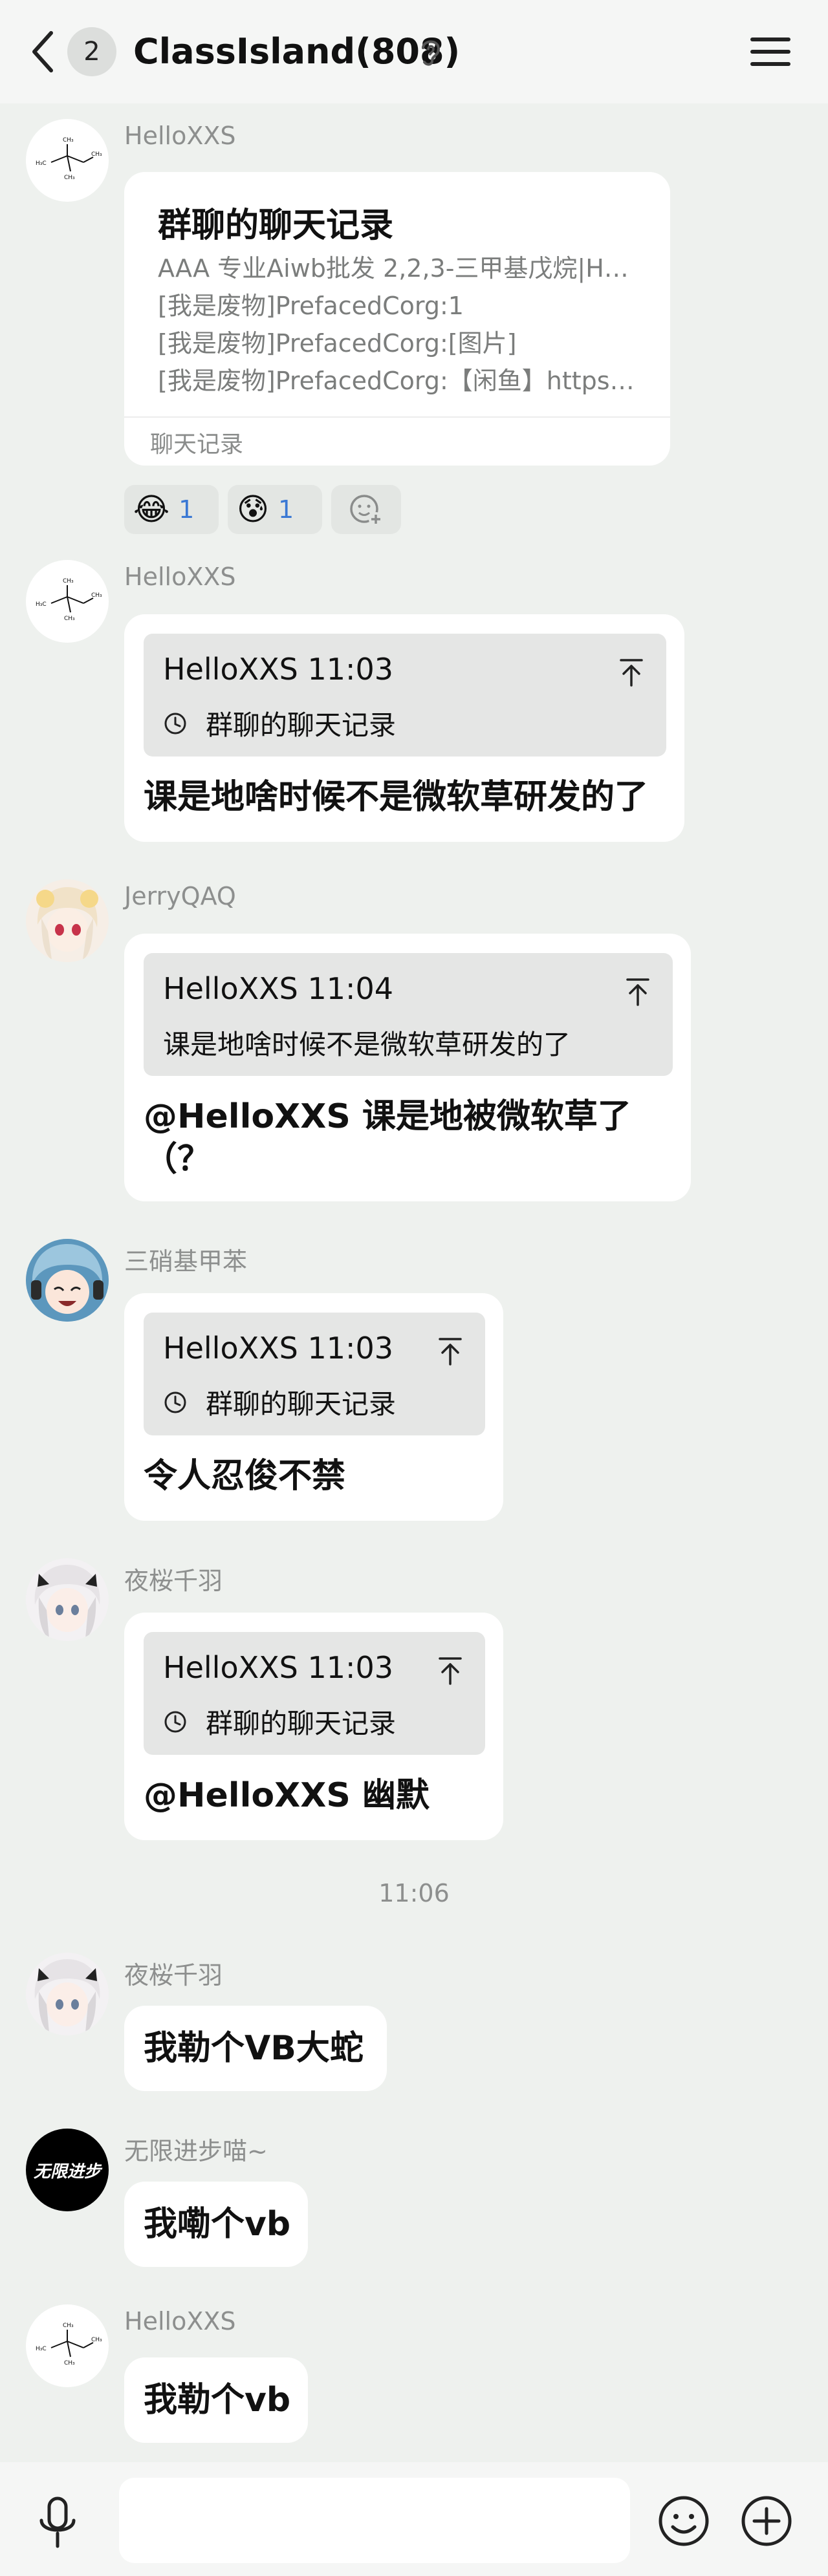 This screenshot has height=2576, width=828. What do you see at coordinates (408, 1014) in the screenshot?
I see `quoted-message: HelloXXS 11:04 课是地啥时候不是微软草研发的了` at bounding box center [408, 1014].